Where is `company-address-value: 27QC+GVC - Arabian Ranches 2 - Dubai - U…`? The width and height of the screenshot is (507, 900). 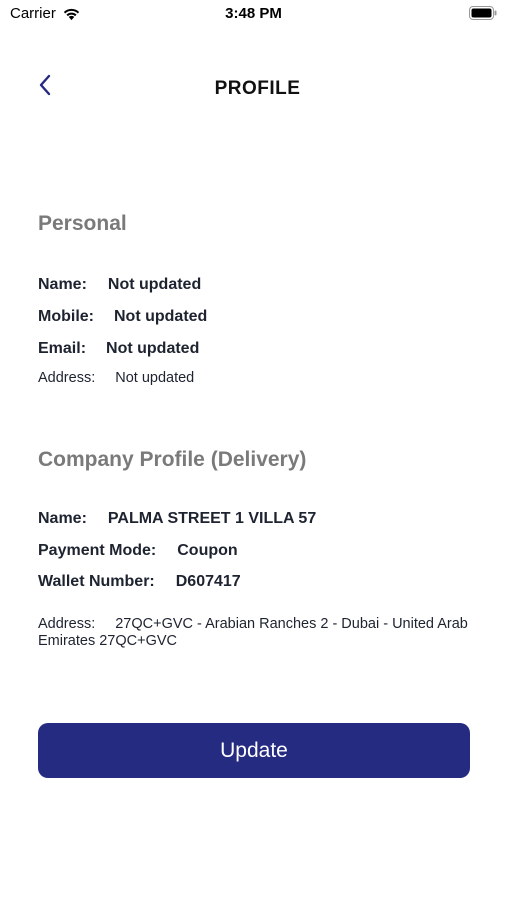 company-address-value: 27QC+GVC - Arabian Ranches 2 - Dubai - U… is located at coordinates (253, 632).